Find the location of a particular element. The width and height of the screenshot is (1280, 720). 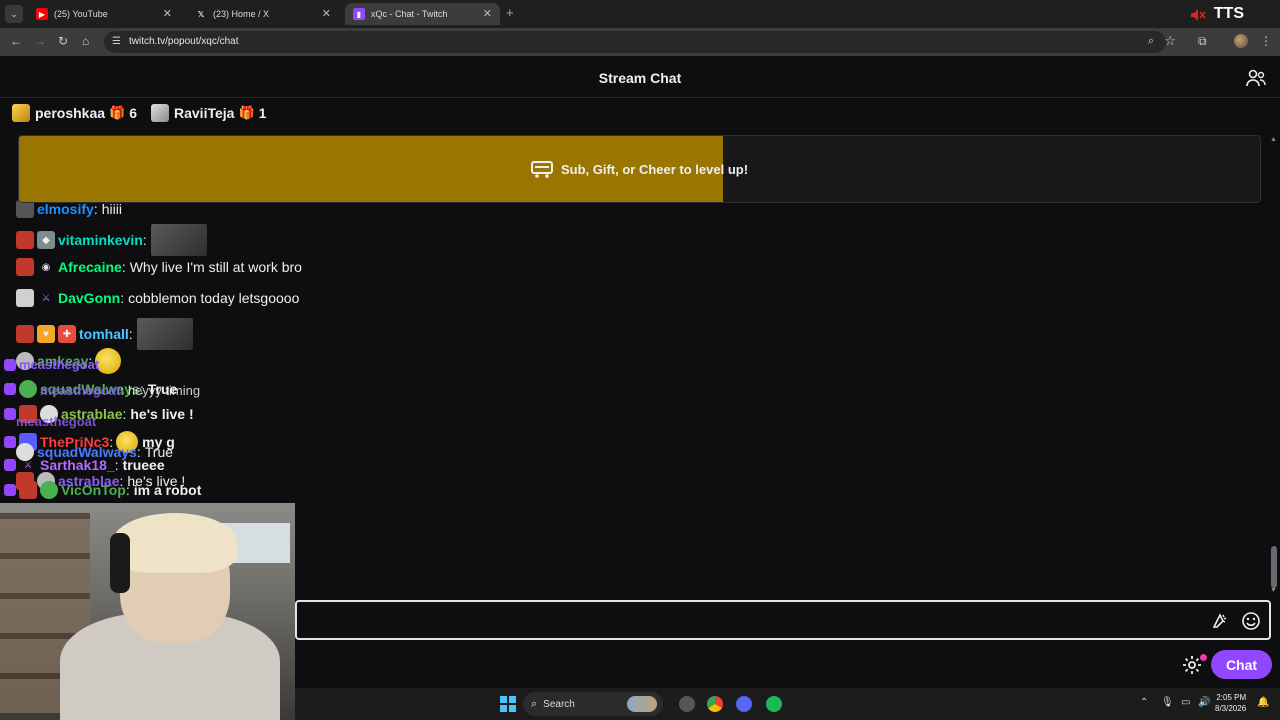

chat-scrollbar is located at coordinates (1274, 567).